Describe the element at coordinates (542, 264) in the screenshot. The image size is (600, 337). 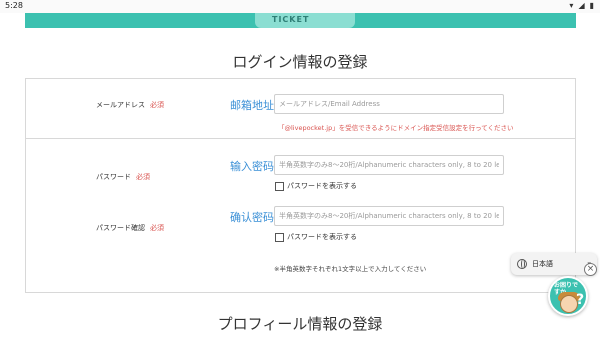
I see `language-label: 日本語` at that location.